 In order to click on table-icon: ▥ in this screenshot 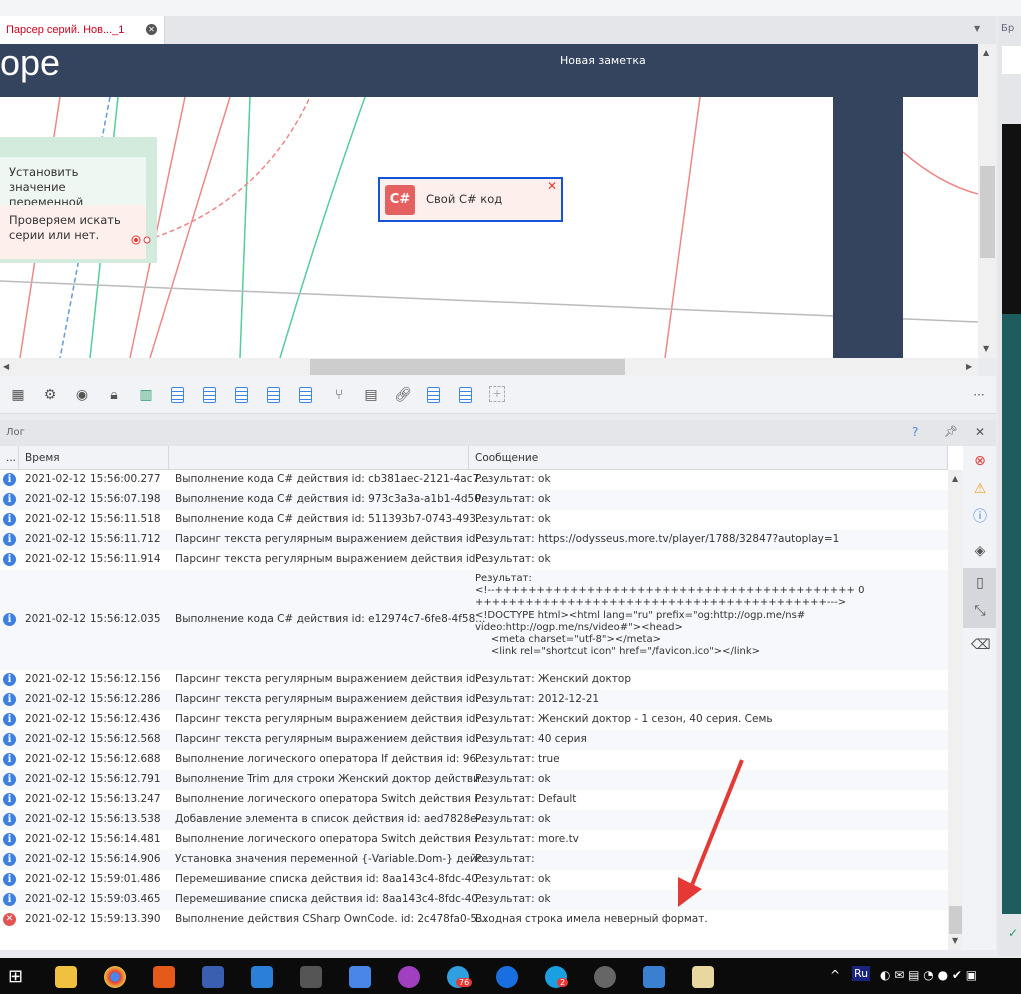, I will do `click(146, 395)`.